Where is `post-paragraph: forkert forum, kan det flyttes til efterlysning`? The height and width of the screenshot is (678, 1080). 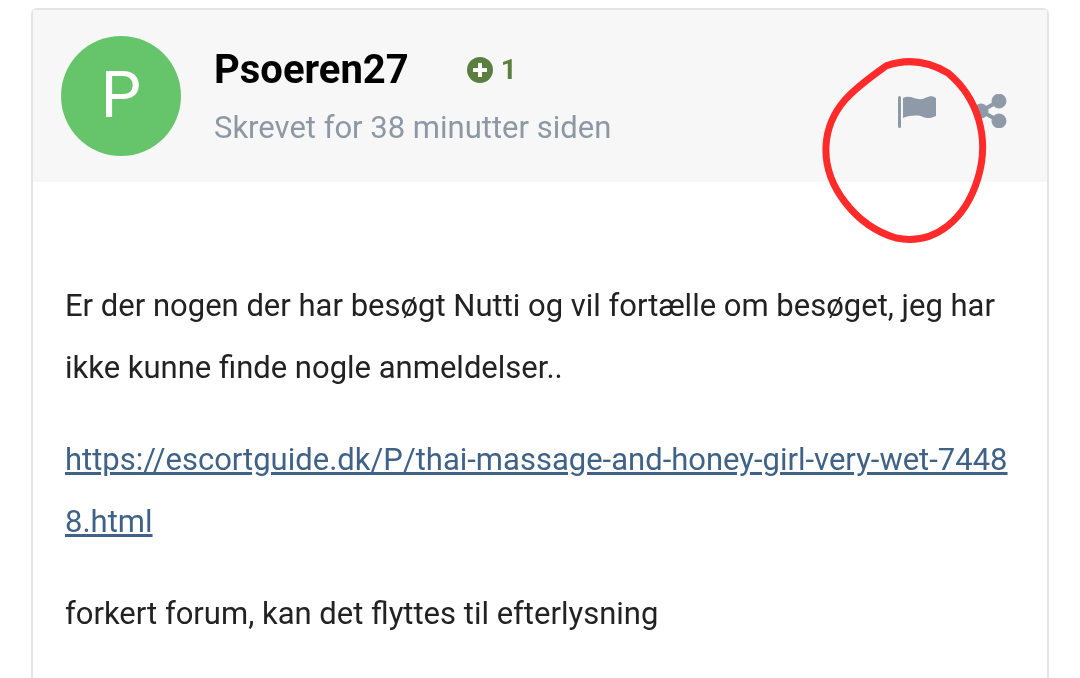 post-paragraph: forkert forum, kan det flyttes til efterlysning is located at coordinates (362, 614).